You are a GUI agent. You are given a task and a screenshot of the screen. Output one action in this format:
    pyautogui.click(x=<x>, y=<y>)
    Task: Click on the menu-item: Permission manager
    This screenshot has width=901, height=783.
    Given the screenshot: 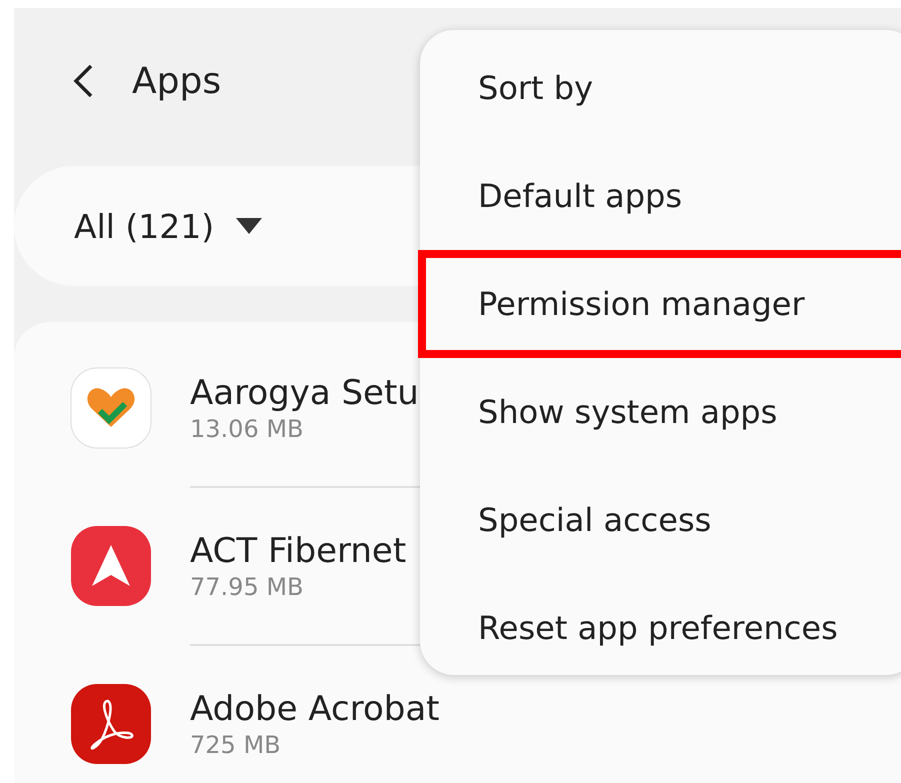 What is the action you would take?
    pyautogui.click(x=659, y=304)
    